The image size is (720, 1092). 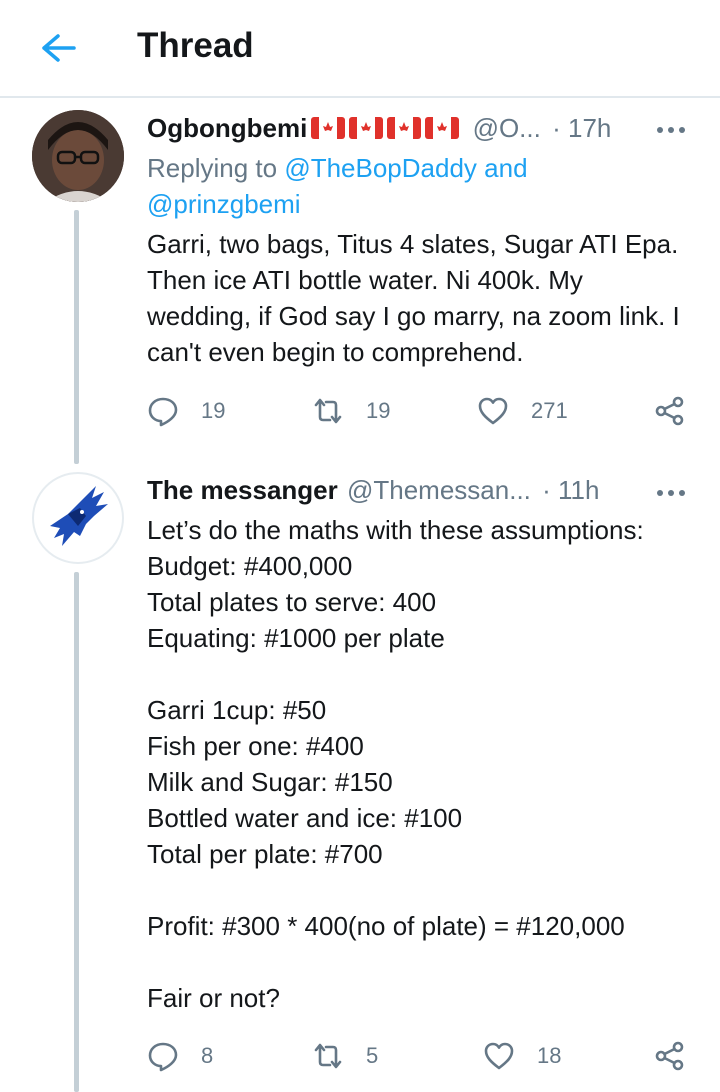 I want to click on header-bar: Thread, so click(x=360, y=49).